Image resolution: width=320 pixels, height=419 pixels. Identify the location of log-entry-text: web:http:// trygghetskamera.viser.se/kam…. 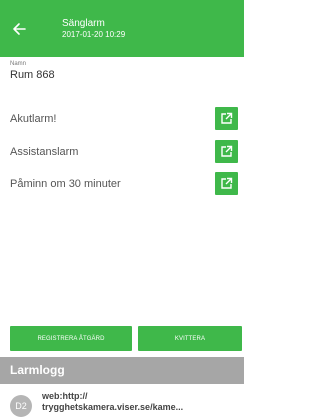
(141, 402).